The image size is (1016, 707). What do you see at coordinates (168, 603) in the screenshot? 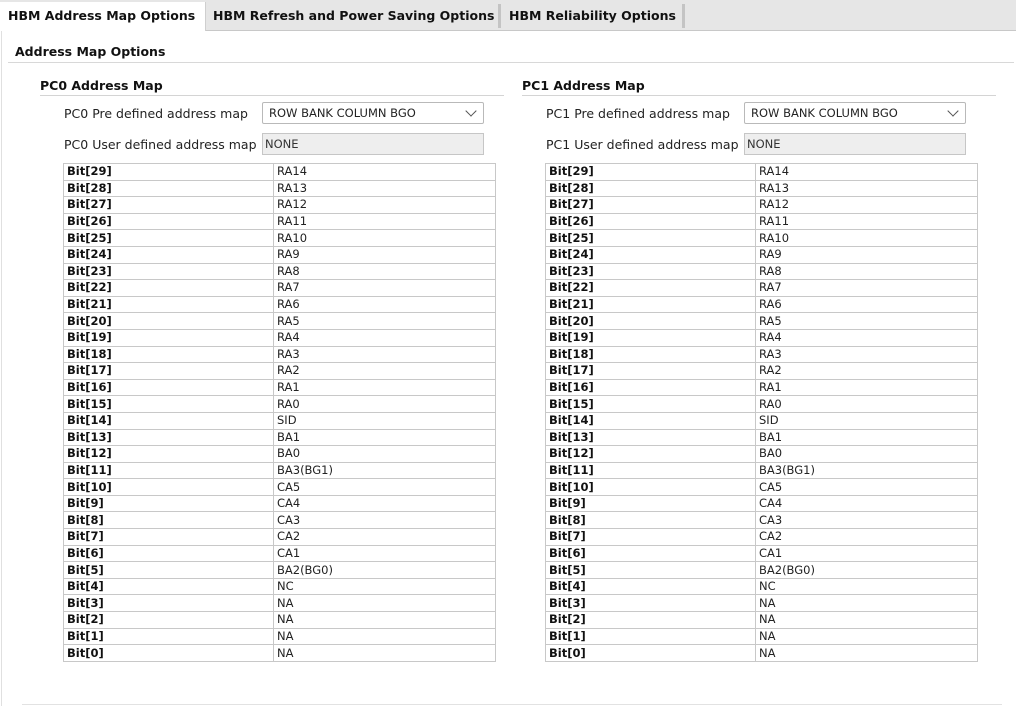
I see `bit-label-cell: Bit[3]` at bounding box center [168, 603].